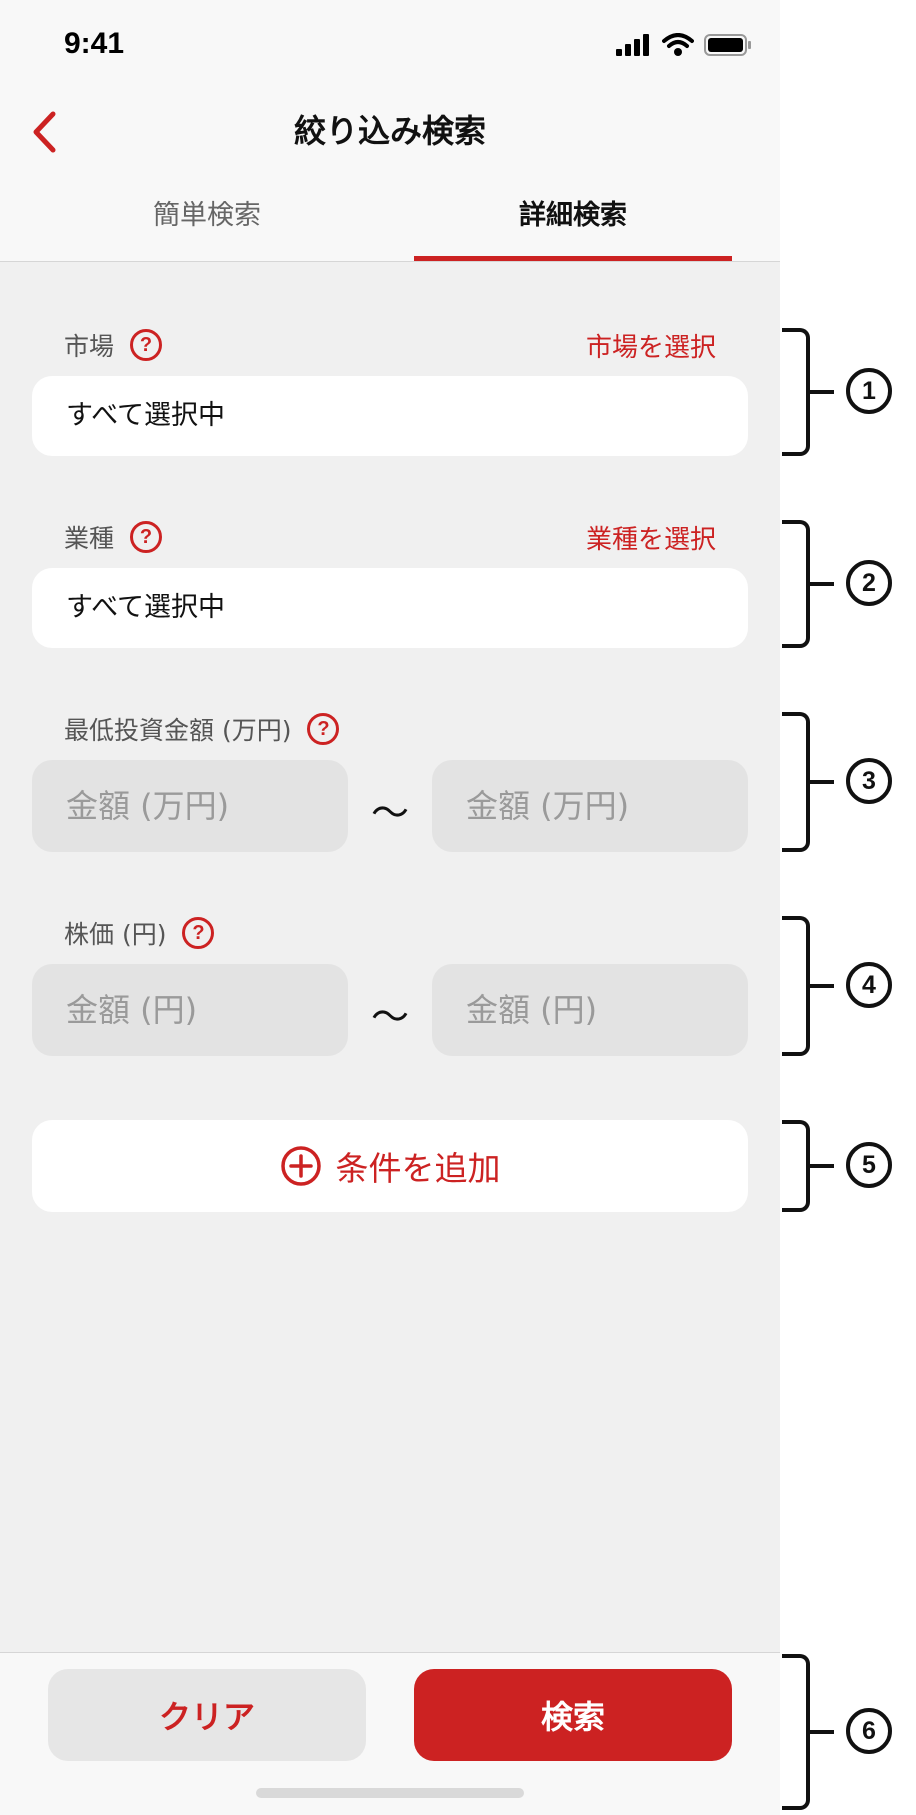 The image size is (916, 1815). I want to click on market-label-row: 市場 ? 市場を選択, so click(390, 345).